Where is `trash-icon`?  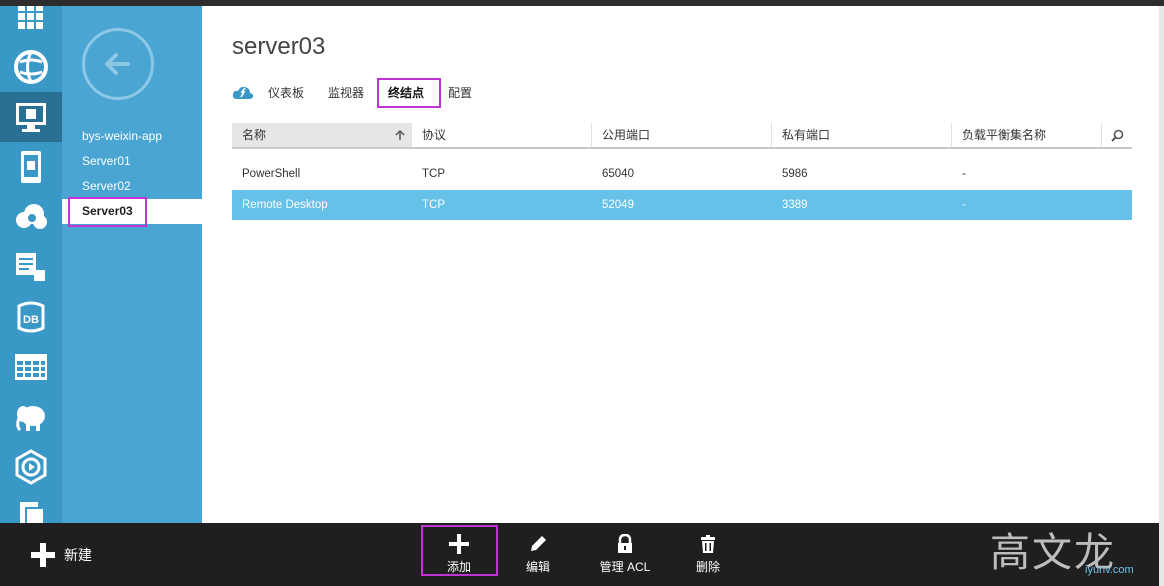
trash-icon is located at coordinates (708, 544).